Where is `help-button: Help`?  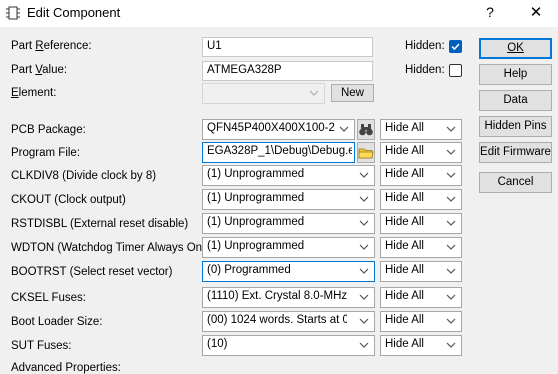
help-button: Help is located at coordinates (515, 74).